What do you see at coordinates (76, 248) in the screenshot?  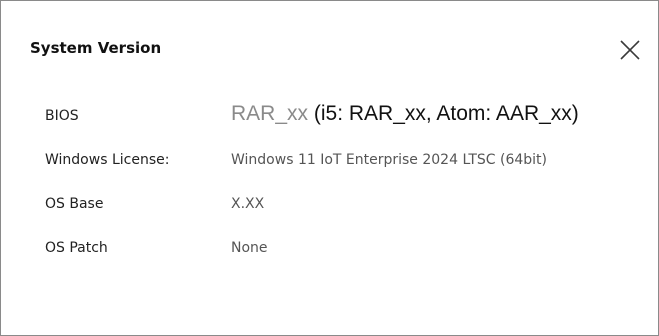 I see `os-patch-label: OS Patch` at bounding box center [76, 248].